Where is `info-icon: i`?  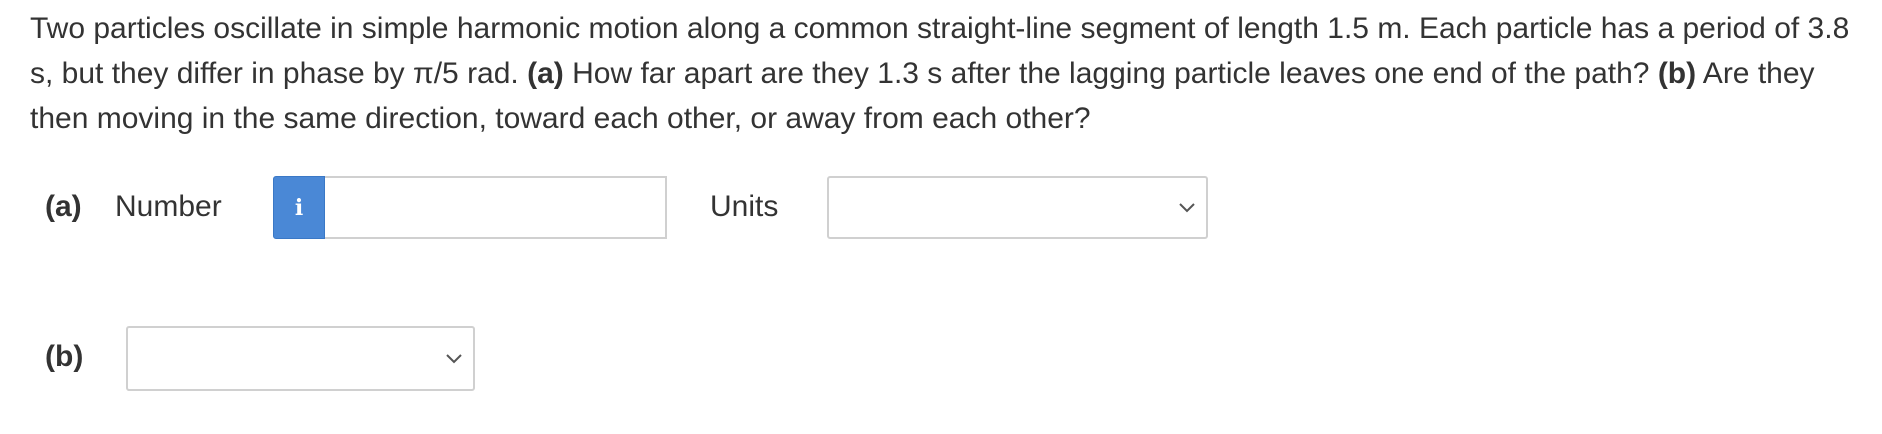
info-icon: i is located at coordinates (299, 207).